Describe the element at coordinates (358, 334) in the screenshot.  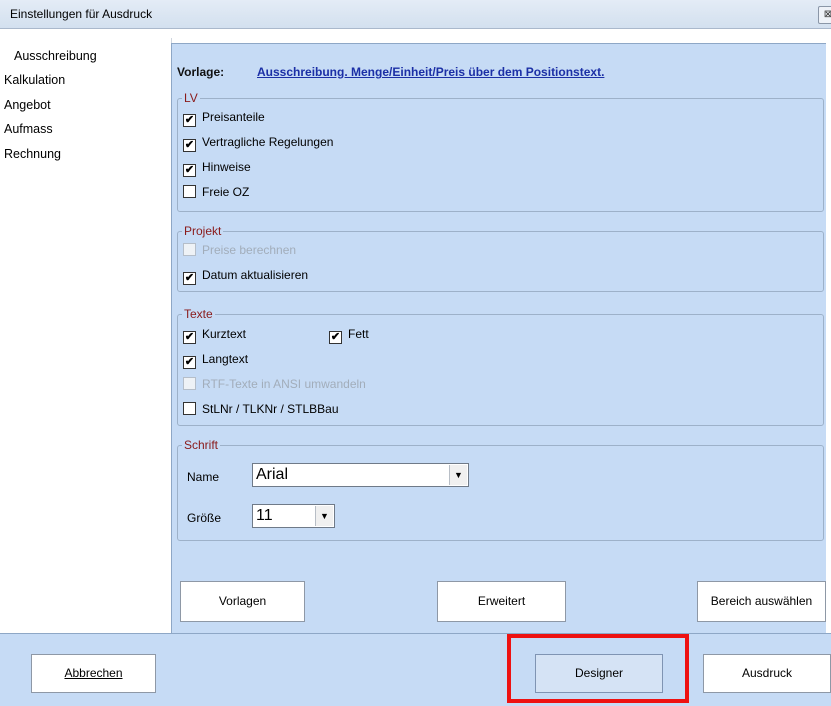
I see `checkbox-fett-label: Fett` at that location.